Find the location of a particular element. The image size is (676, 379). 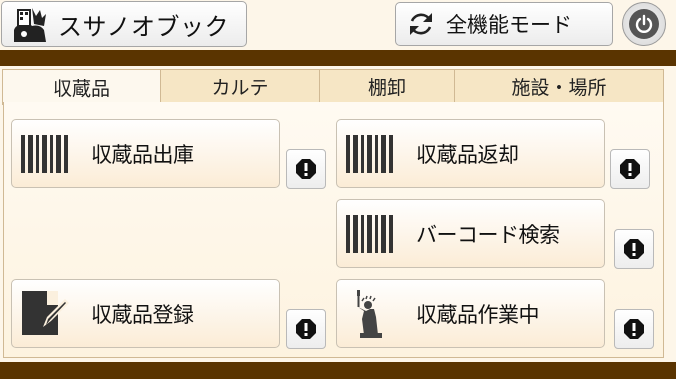

in-progress-info-button is located at coordinates (634, 329).